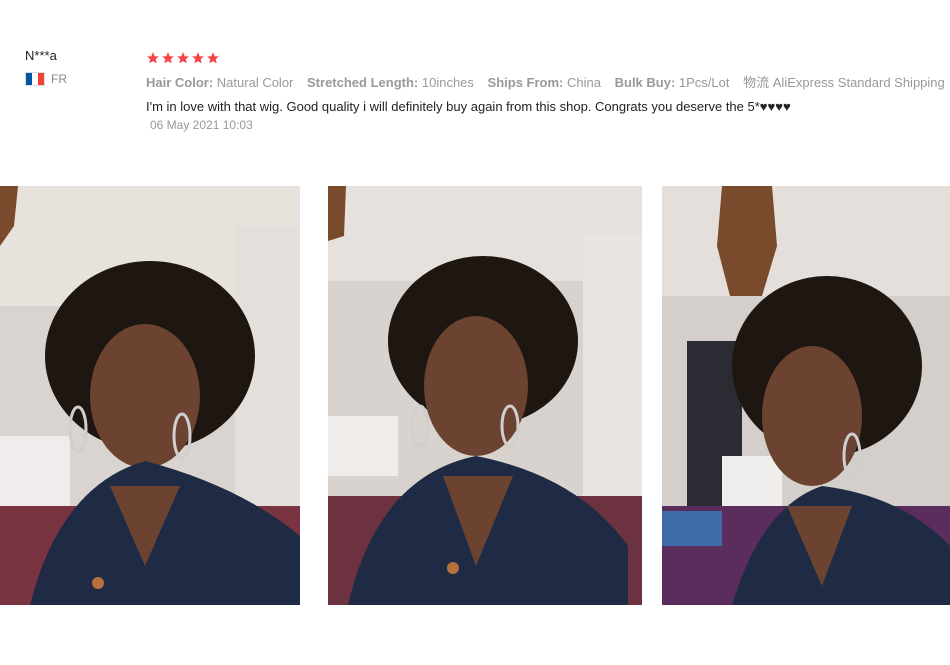 This screenshot has height=665, width=950. I want to click on attribute-bulk-buy: Bulk Buy: 1Pcs/Lot, so click(672, 82).